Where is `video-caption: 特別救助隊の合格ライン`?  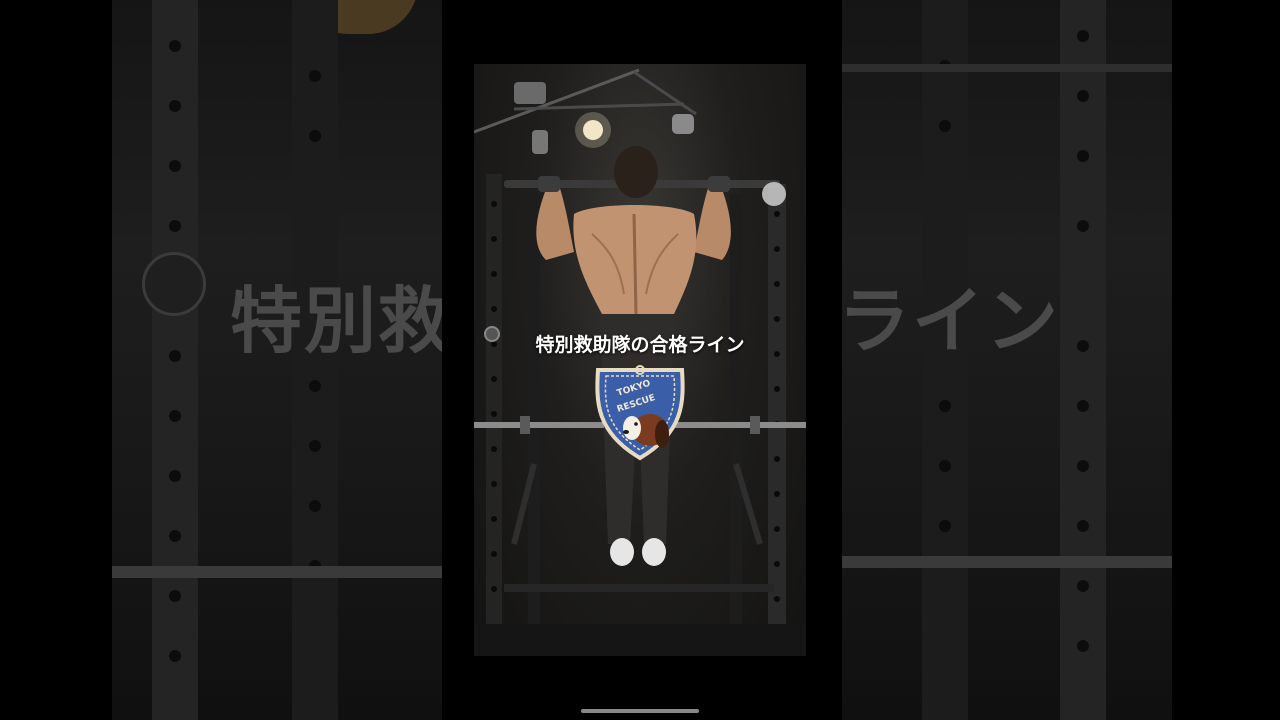
video-caption: 特別救助隊の合格ライン is located at coordinates (640, 345).